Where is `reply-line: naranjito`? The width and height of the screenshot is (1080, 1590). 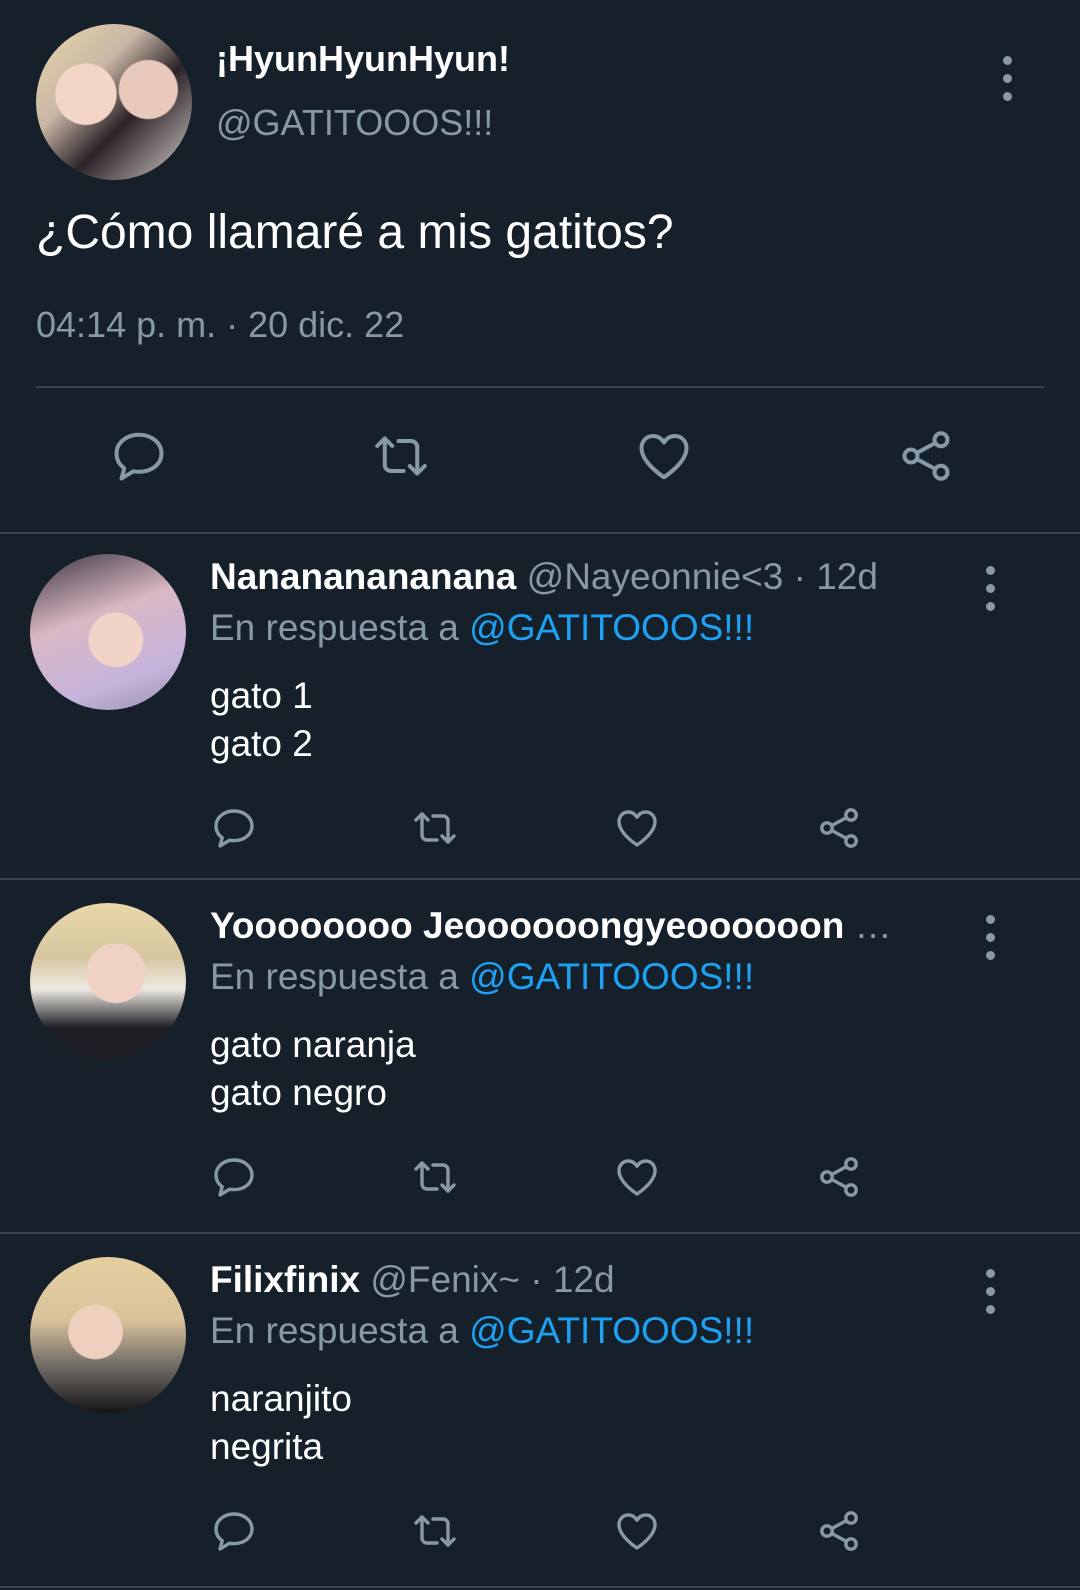
reply-line: naranjito is located at coordinates (281, 1398).